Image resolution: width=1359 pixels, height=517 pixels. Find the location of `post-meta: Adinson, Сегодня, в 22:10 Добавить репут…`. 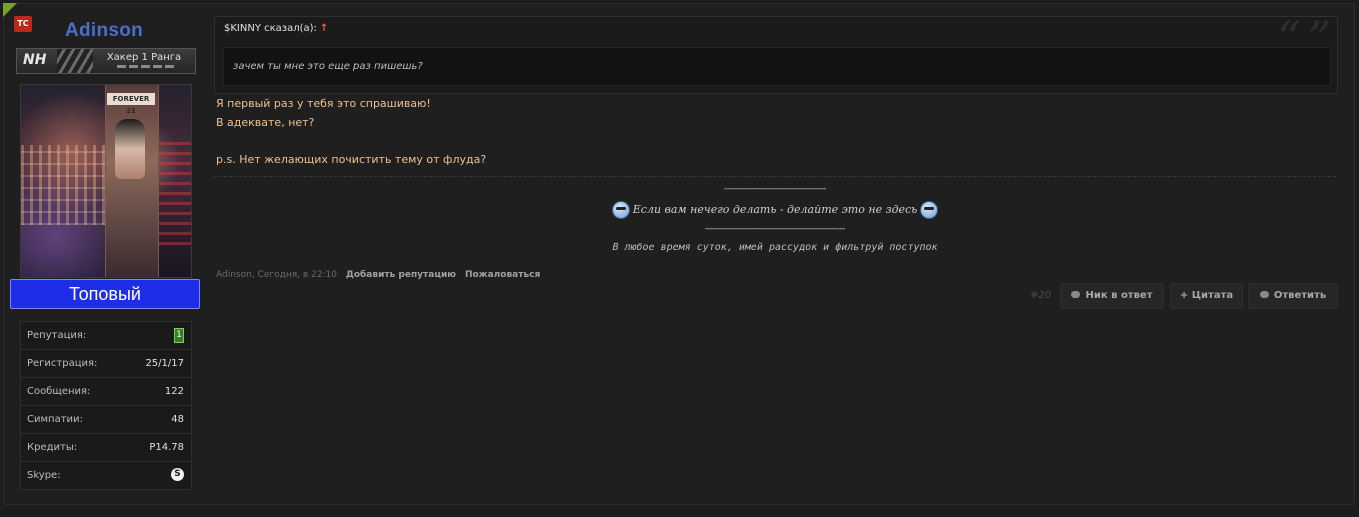

post-meta: Adinson, Сегодня, в 22:10 Добавить репут… is located at coordinates (378, 275).